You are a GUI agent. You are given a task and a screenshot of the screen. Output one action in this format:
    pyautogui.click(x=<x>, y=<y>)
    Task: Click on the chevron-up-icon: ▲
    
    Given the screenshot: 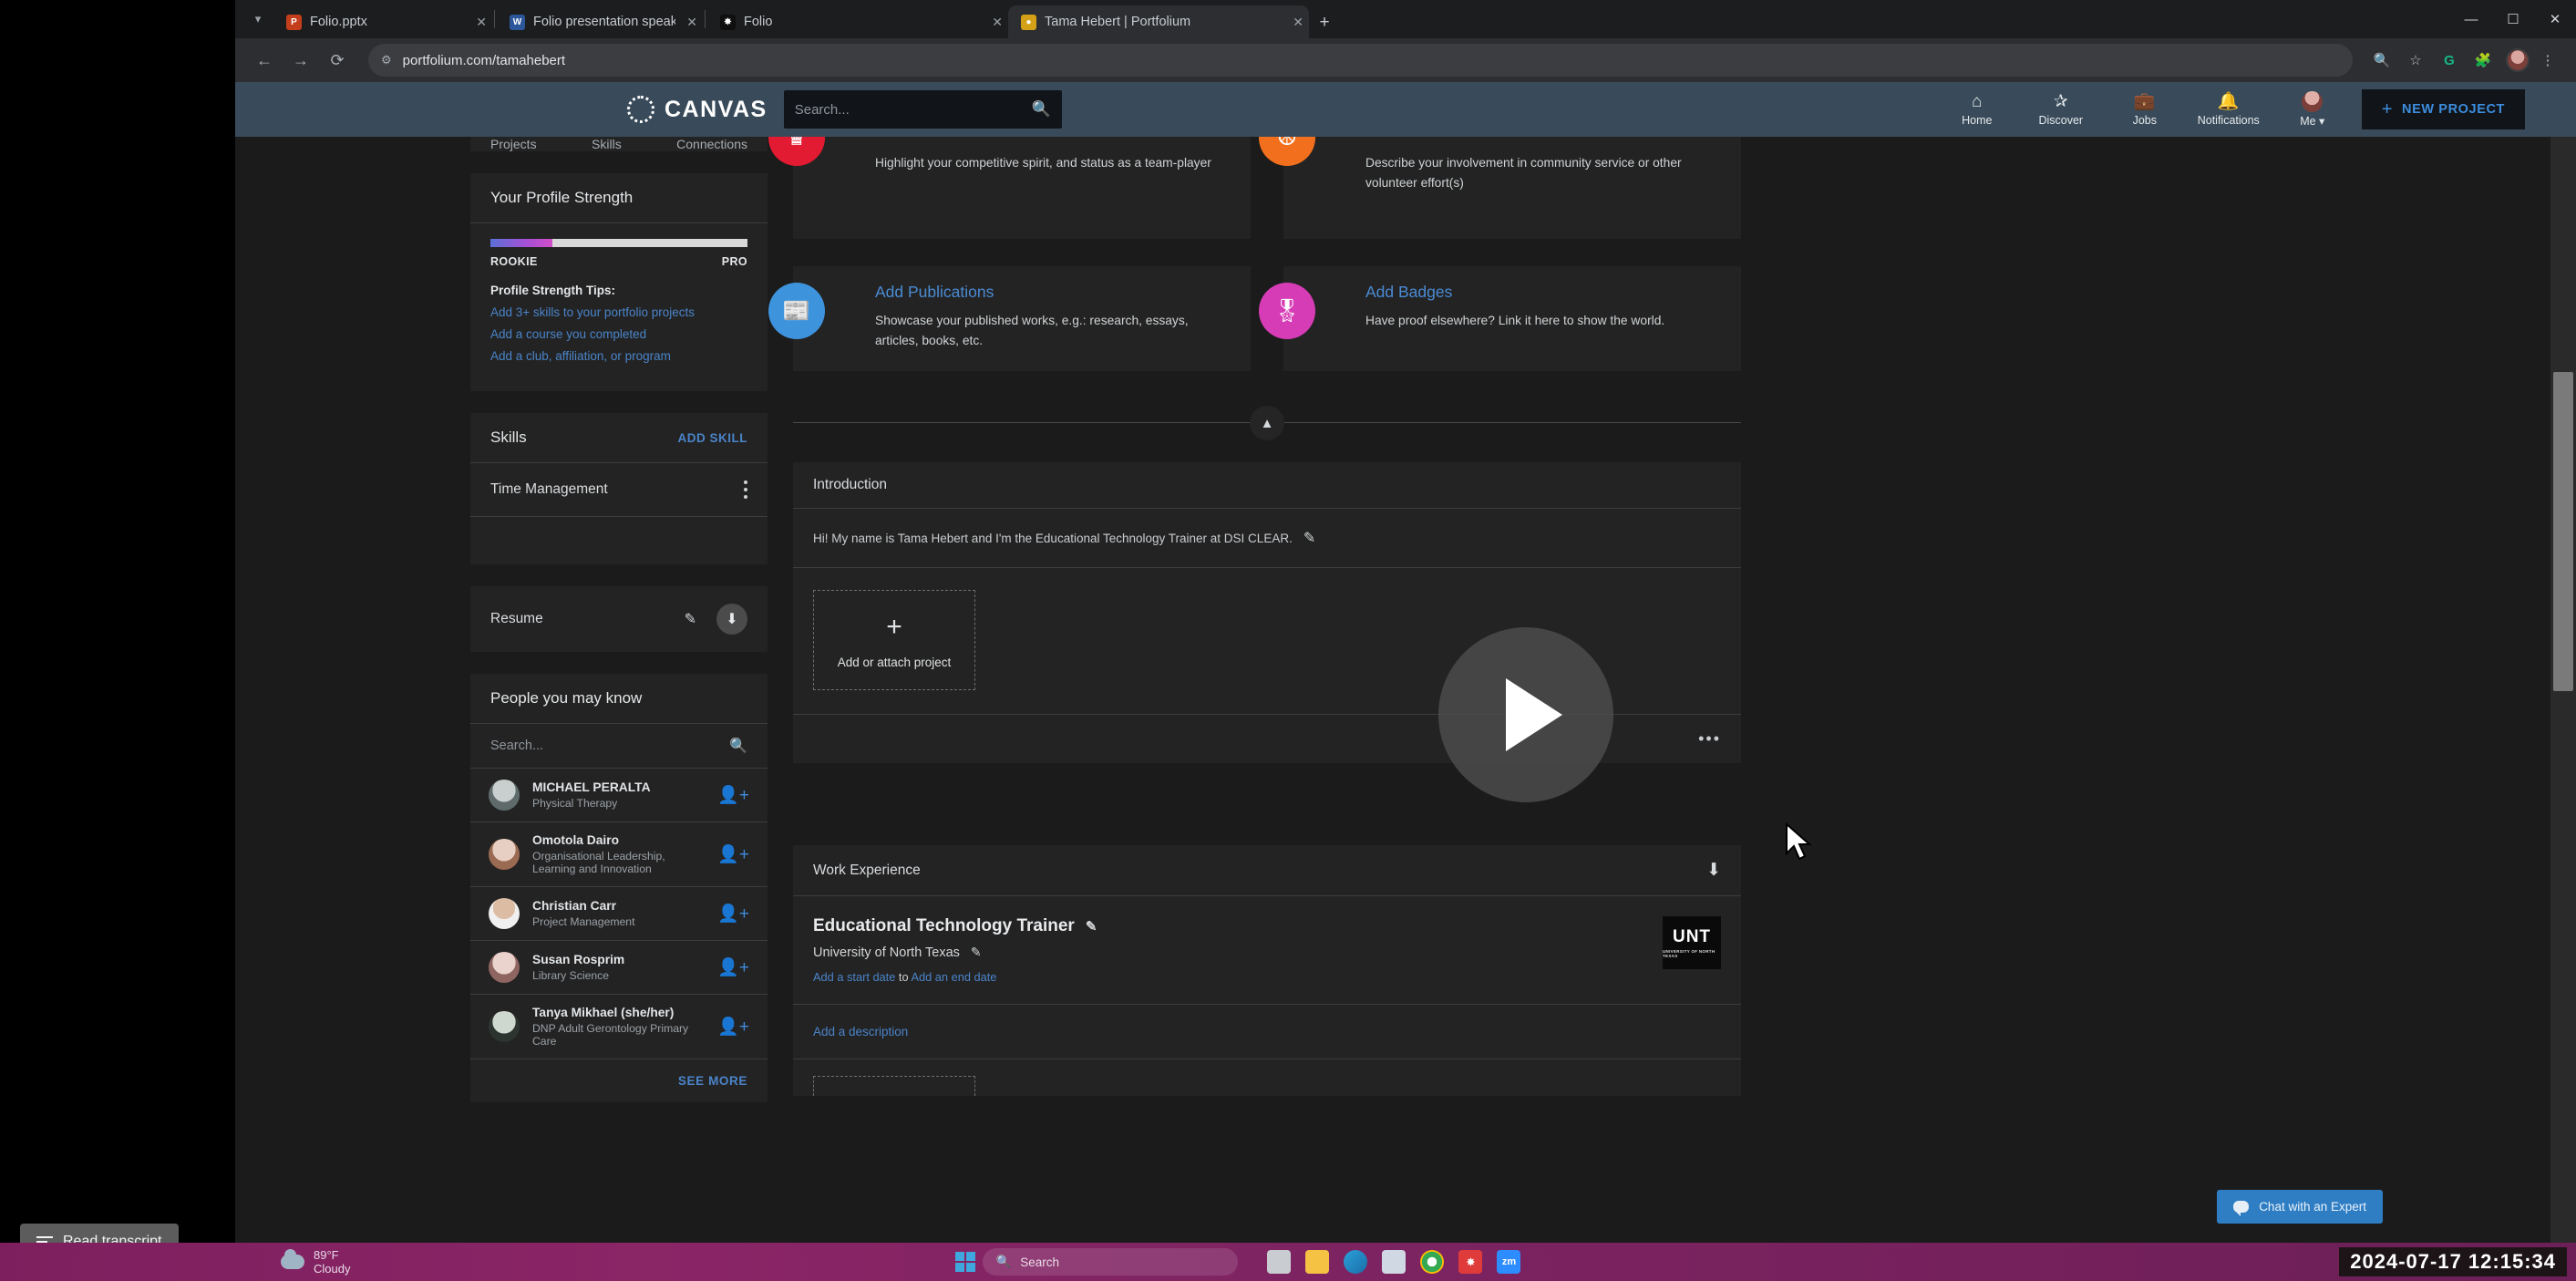 What is the action you would take?
    pyautogui.click(x=1267, y=423)
    